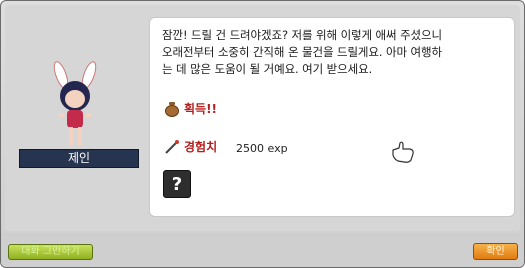 The width and height of the screenshot is (525, 268). I want to click on dialog-line: 는 데 많은 도움이 될 거예요. 여기 받으세요., so click(267, 69).